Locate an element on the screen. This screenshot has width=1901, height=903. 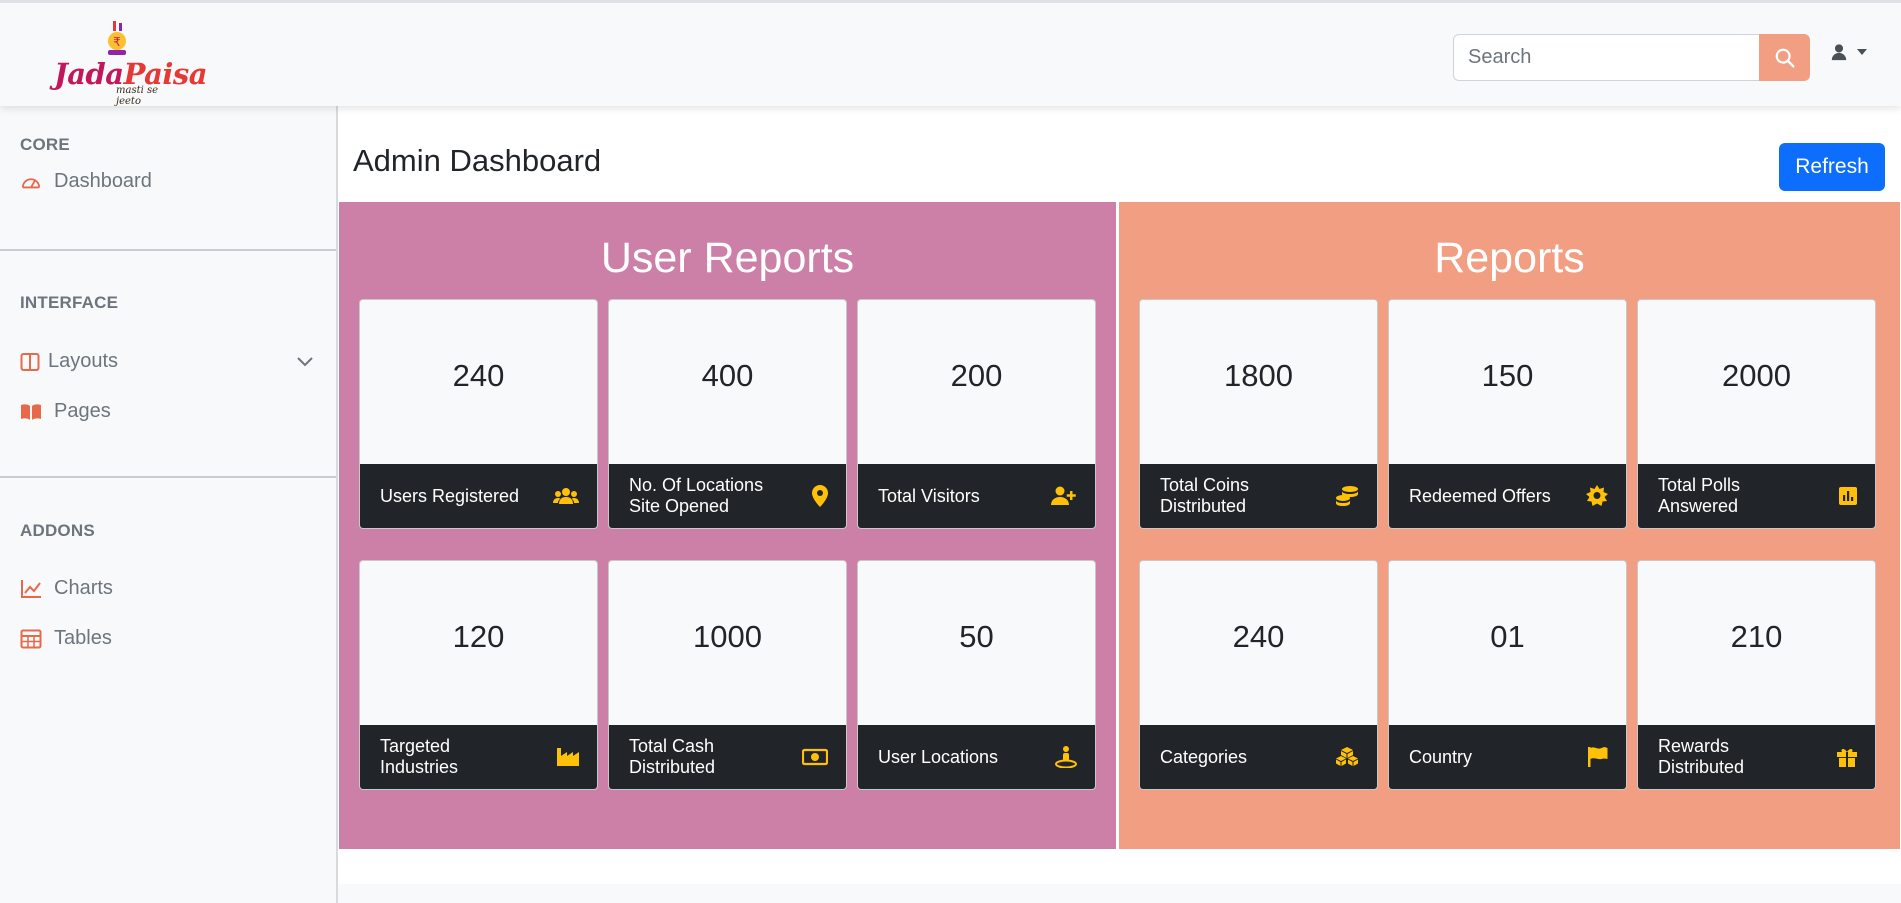
stat-value: 50 is located at coordinates (976, 636).